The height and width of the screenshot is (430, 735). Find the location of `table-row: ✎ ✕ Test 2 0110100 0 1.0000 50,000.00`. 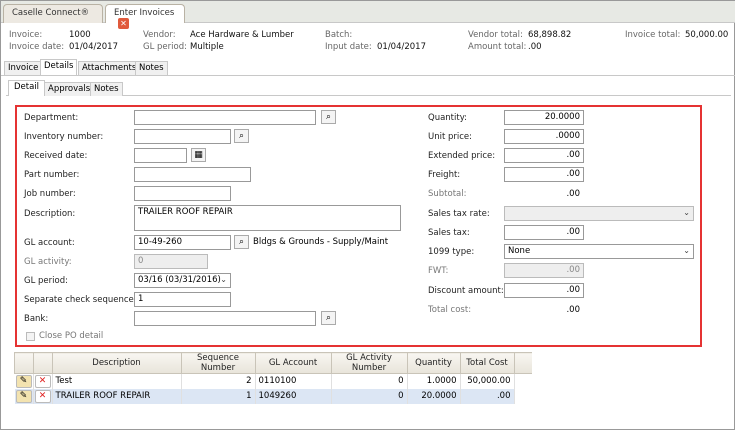

table-row: ✎ ✕ Test 2 0110100 0 1.0000 50,000.00 is located at coordinates (273, 381).